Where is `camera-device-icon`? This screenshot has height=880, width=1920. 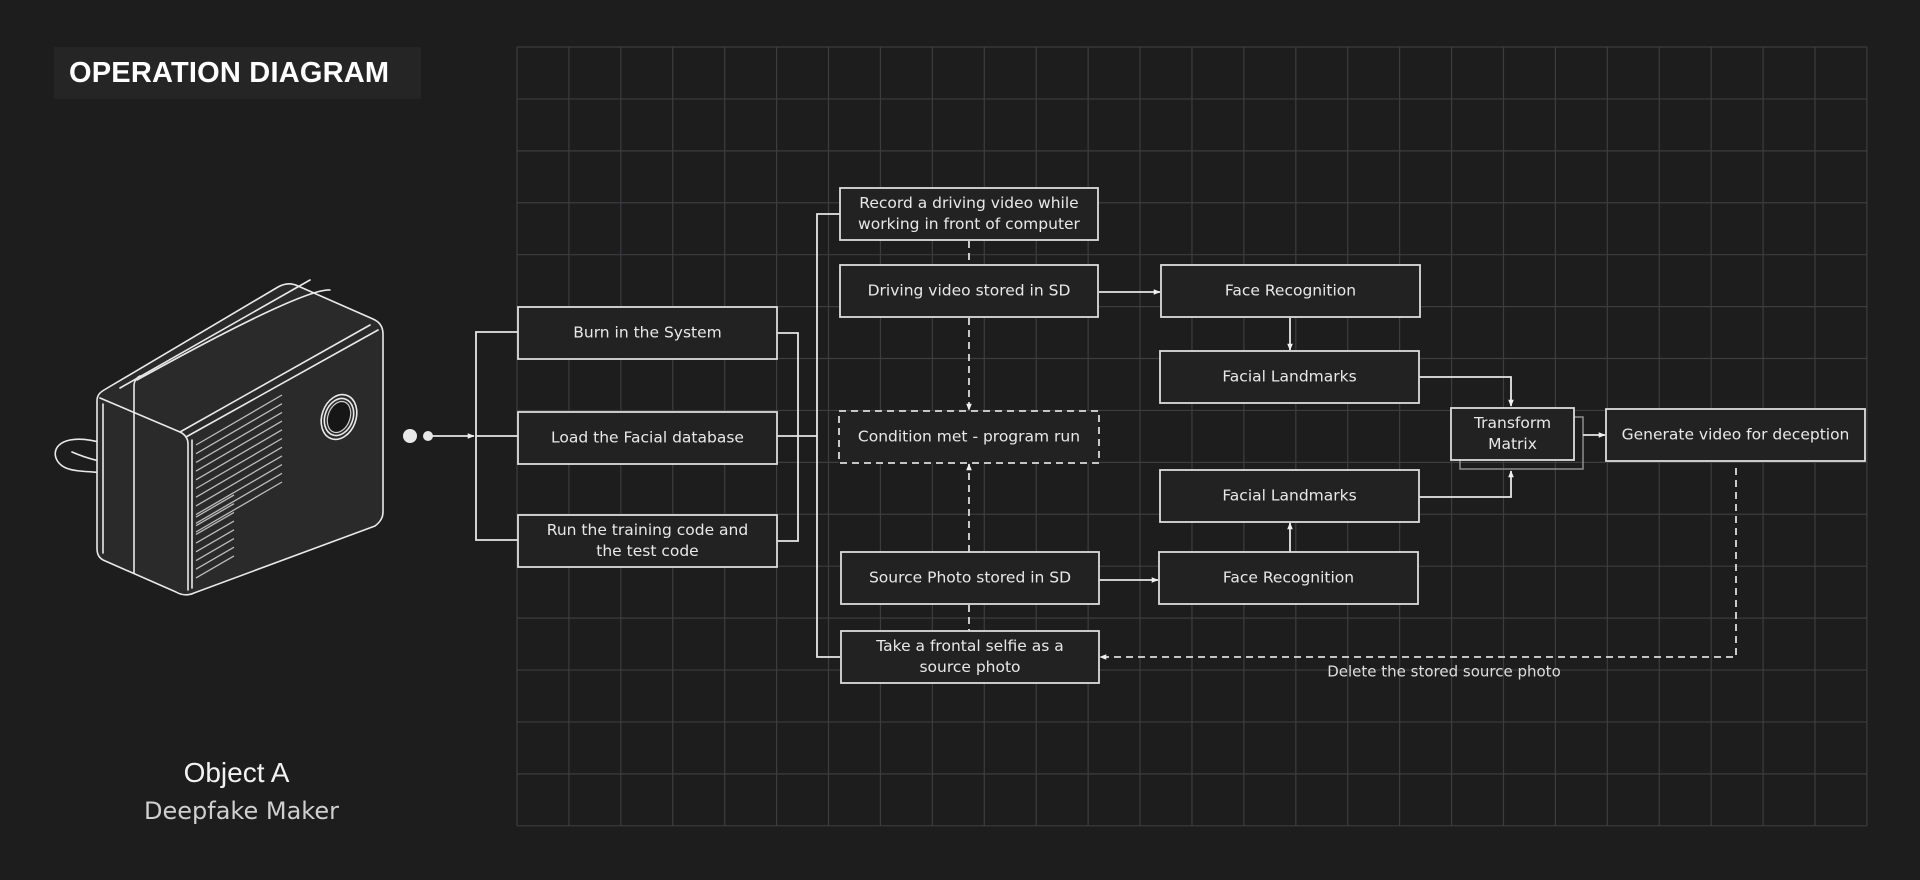 camera-device-icon is located at coordinates (219, 437).